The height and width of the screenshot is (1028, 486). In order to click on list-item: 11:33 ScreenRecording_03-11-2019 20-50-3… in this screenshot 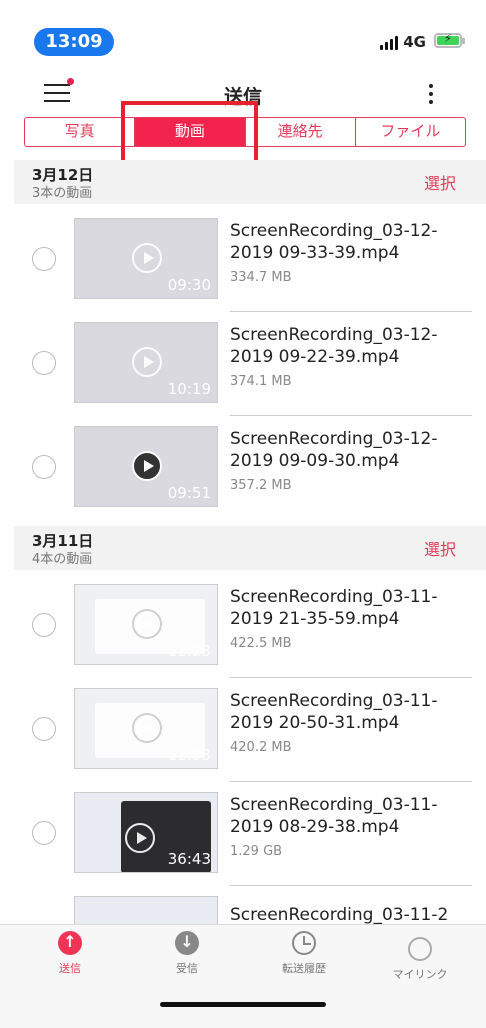, I will do `click(250, 730)`.